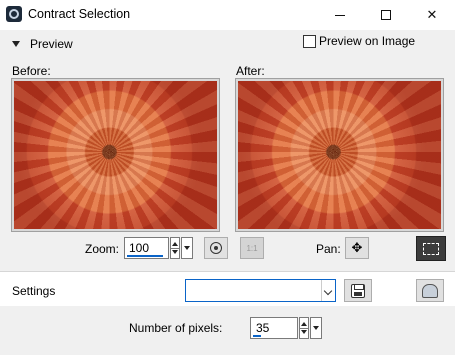  What do you see at coordinates (187, 248) in the screenshot?
I see `zoom-dropdown-button` at bounding box center [187, 248].